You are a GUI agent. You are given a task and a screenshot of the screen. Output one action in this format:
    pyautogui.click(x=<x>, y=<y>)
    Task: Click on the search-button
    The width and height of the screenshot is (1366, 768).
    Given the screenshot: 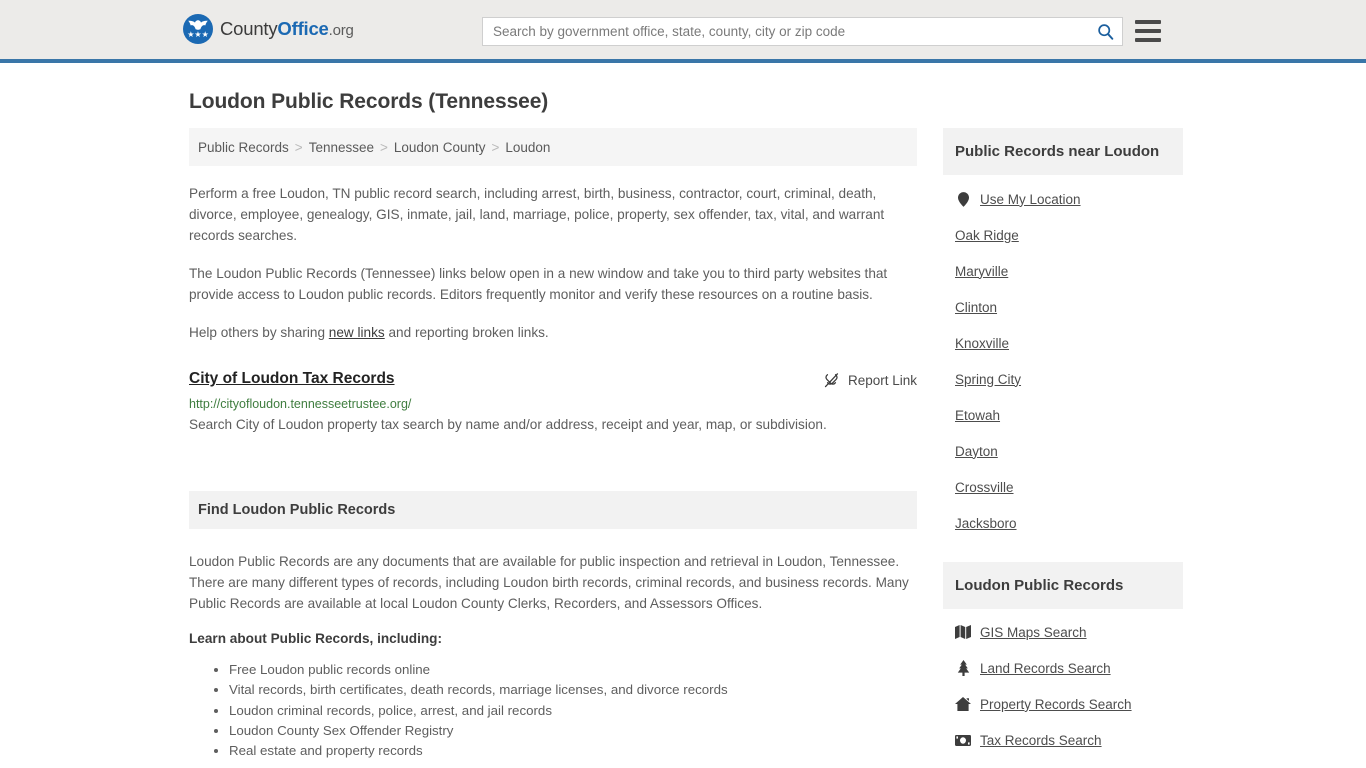 What is the action you would take?
    pyautogui.click(x=1105, y=31)
    